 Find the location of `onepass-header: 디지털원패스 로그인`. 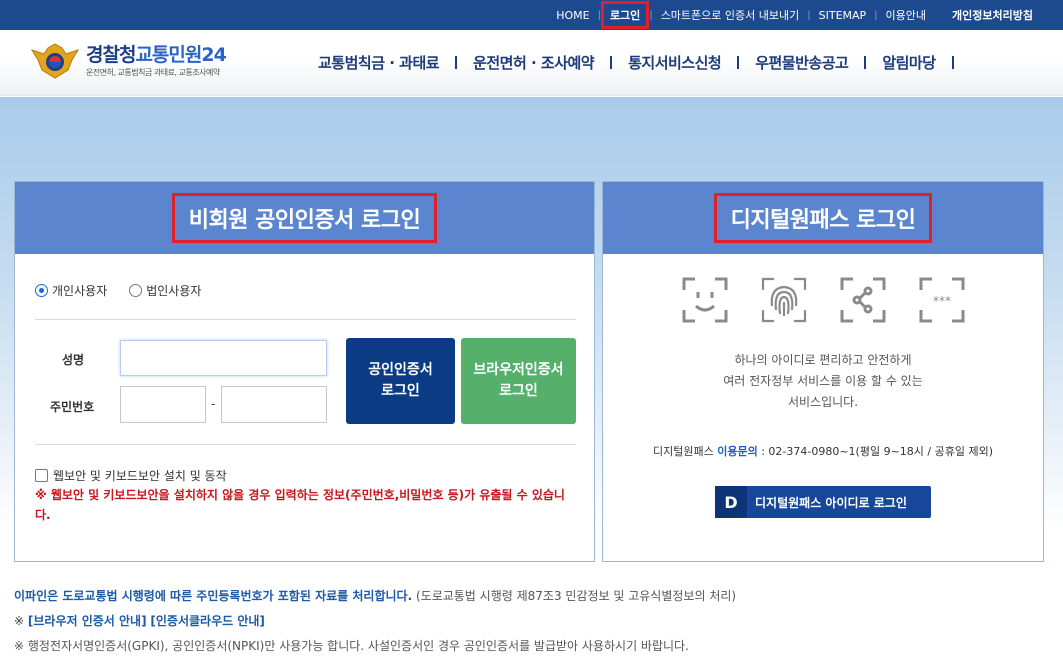

onepass-header: 디지털원패스 로그인 is located at coordinates (823, 218).